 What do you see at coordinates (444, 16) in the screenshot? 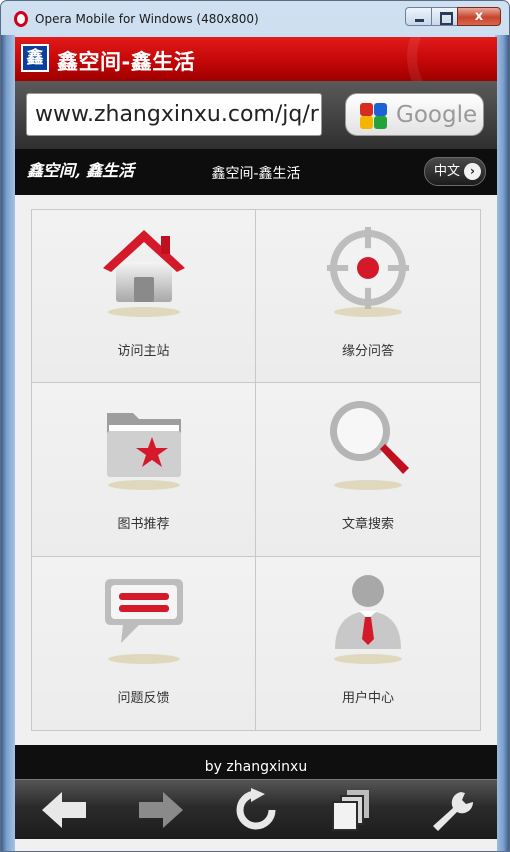
I see `maximize-button` at bounding box center [444, 16].